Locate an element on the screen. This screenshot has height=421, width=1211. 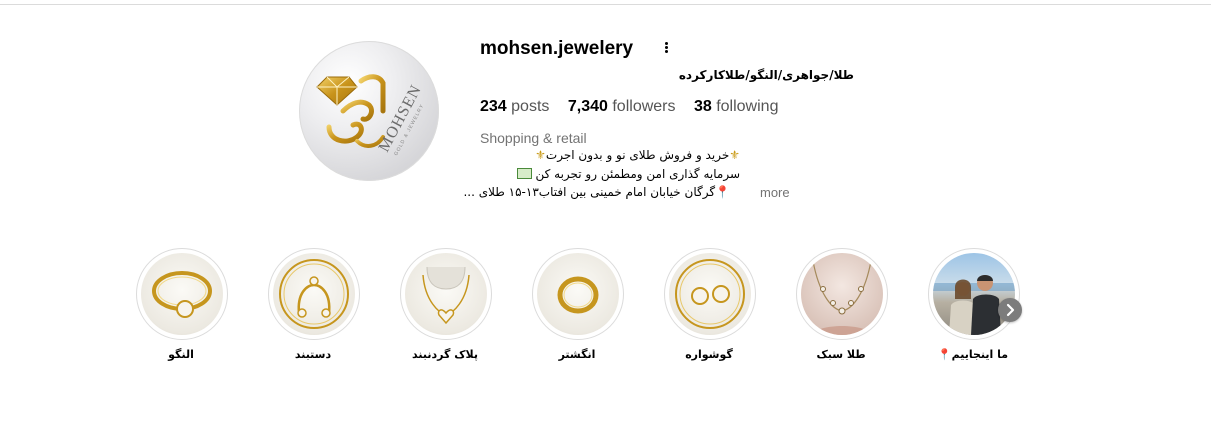
highlight-necklace is located at coordinates (446, 294).